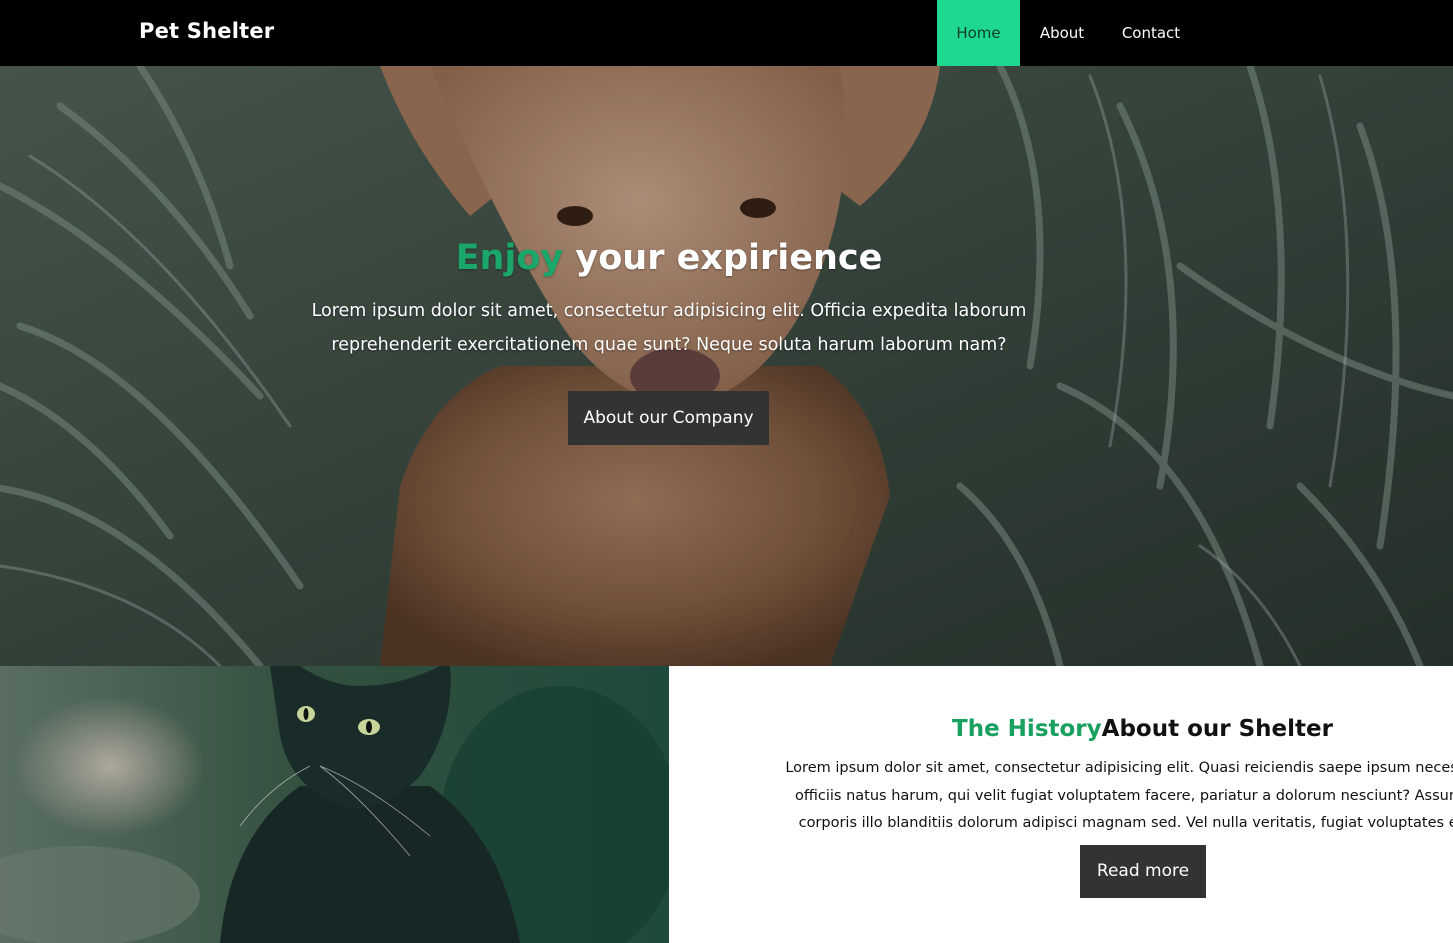  What do you see at coordinates (978, 33) in the screenshot?
I see `nav-home-link: Home` at bounding box center [978, 33].